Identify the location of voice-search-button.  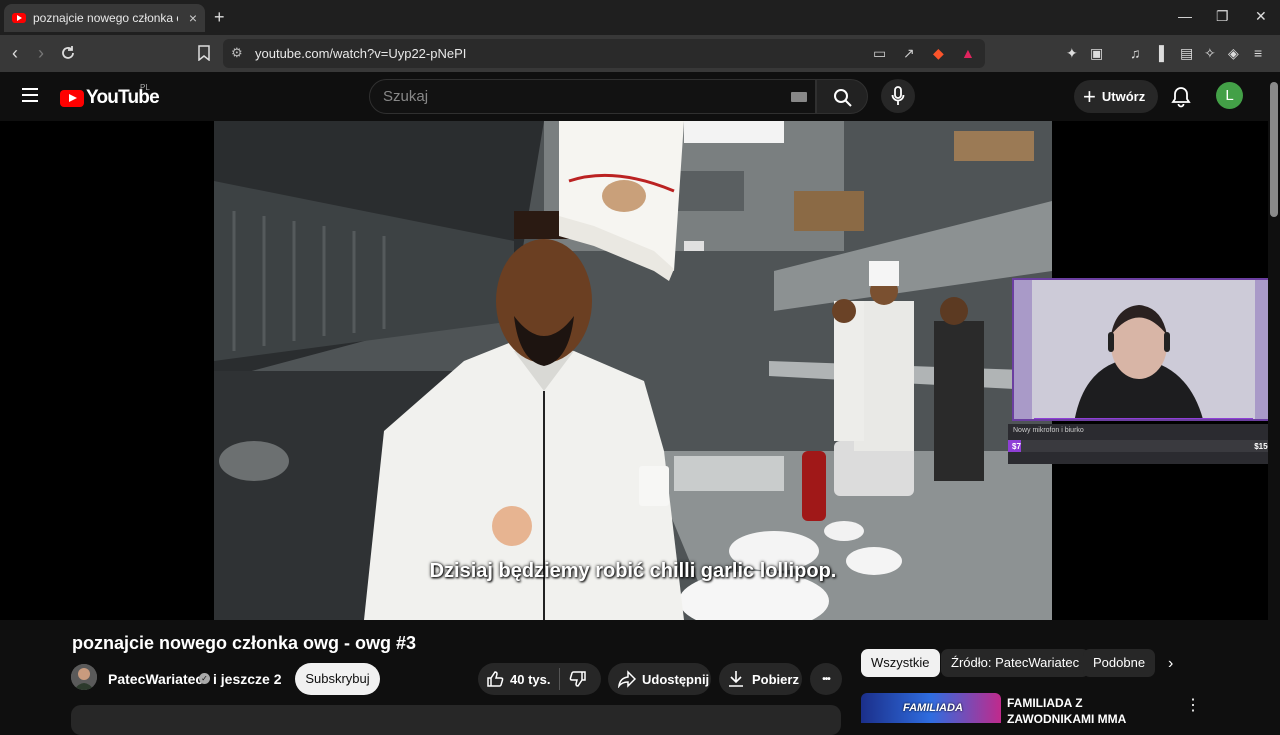
(898, 96).